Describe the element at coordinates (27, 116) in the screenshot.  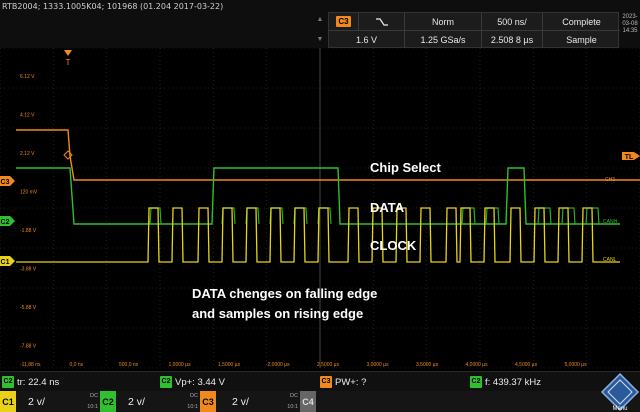
I see `y-axis-label: 4.12 V` at that location.